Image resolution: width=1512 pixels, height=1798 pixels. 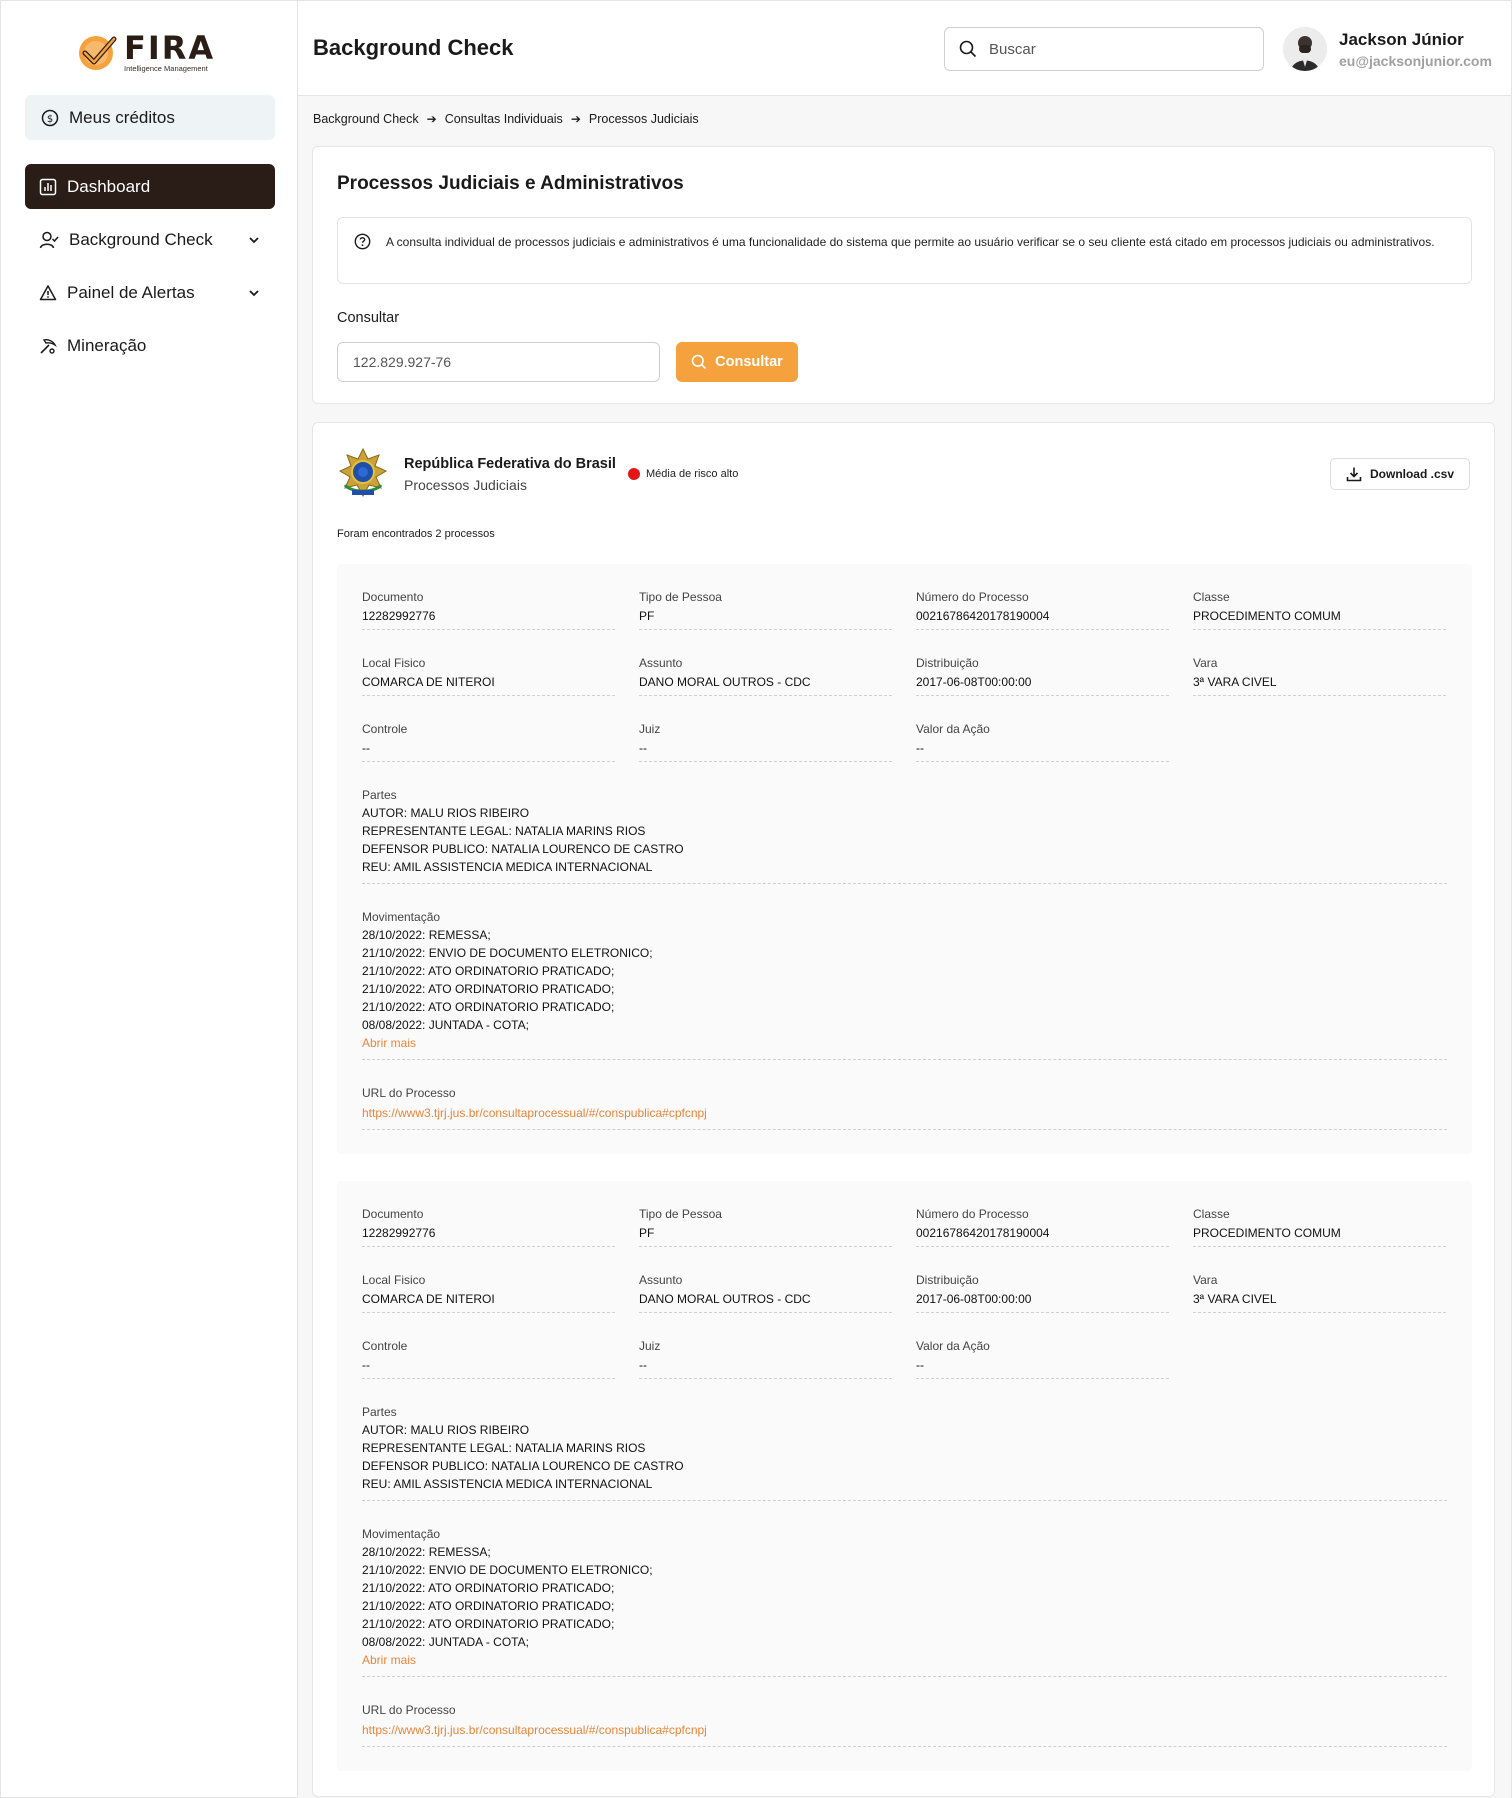 I want to click on found-count: Foram encontrados 2 processos, so click(x=416, y=534).